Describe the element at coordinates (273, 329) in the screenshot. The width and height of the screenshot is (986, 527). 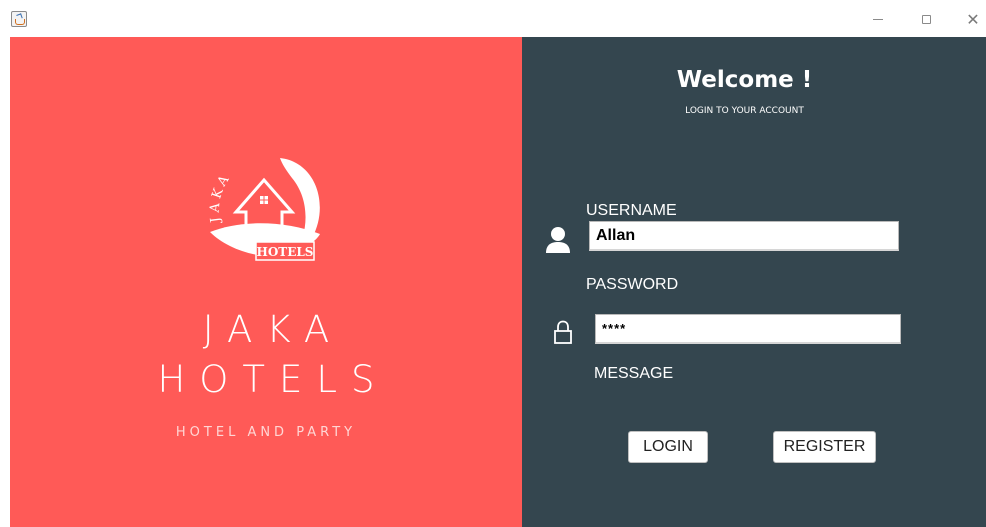
I see `brand-name-line1: JAKA` at that location.